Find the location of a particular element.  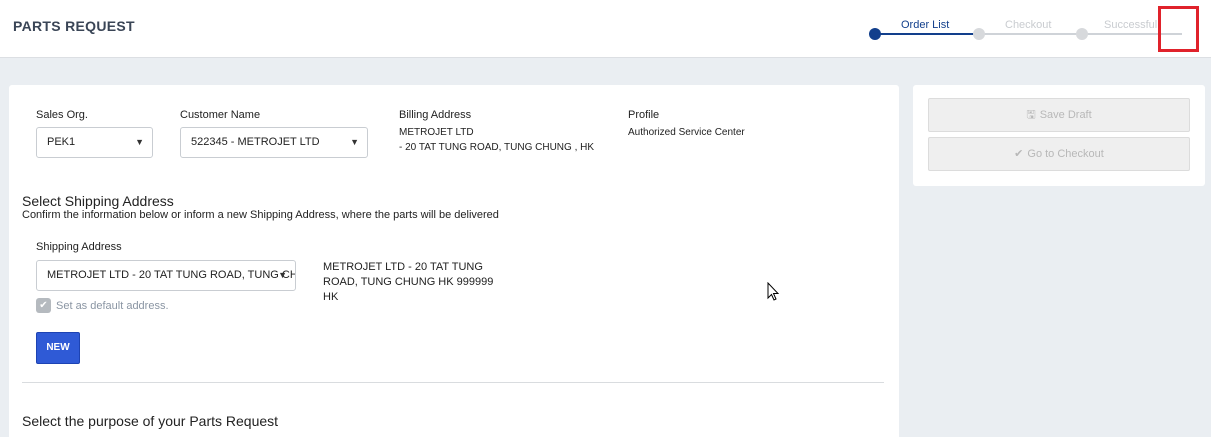

save-draft-button: 🖫 Save Draft is located at coordinates (1059, 115).